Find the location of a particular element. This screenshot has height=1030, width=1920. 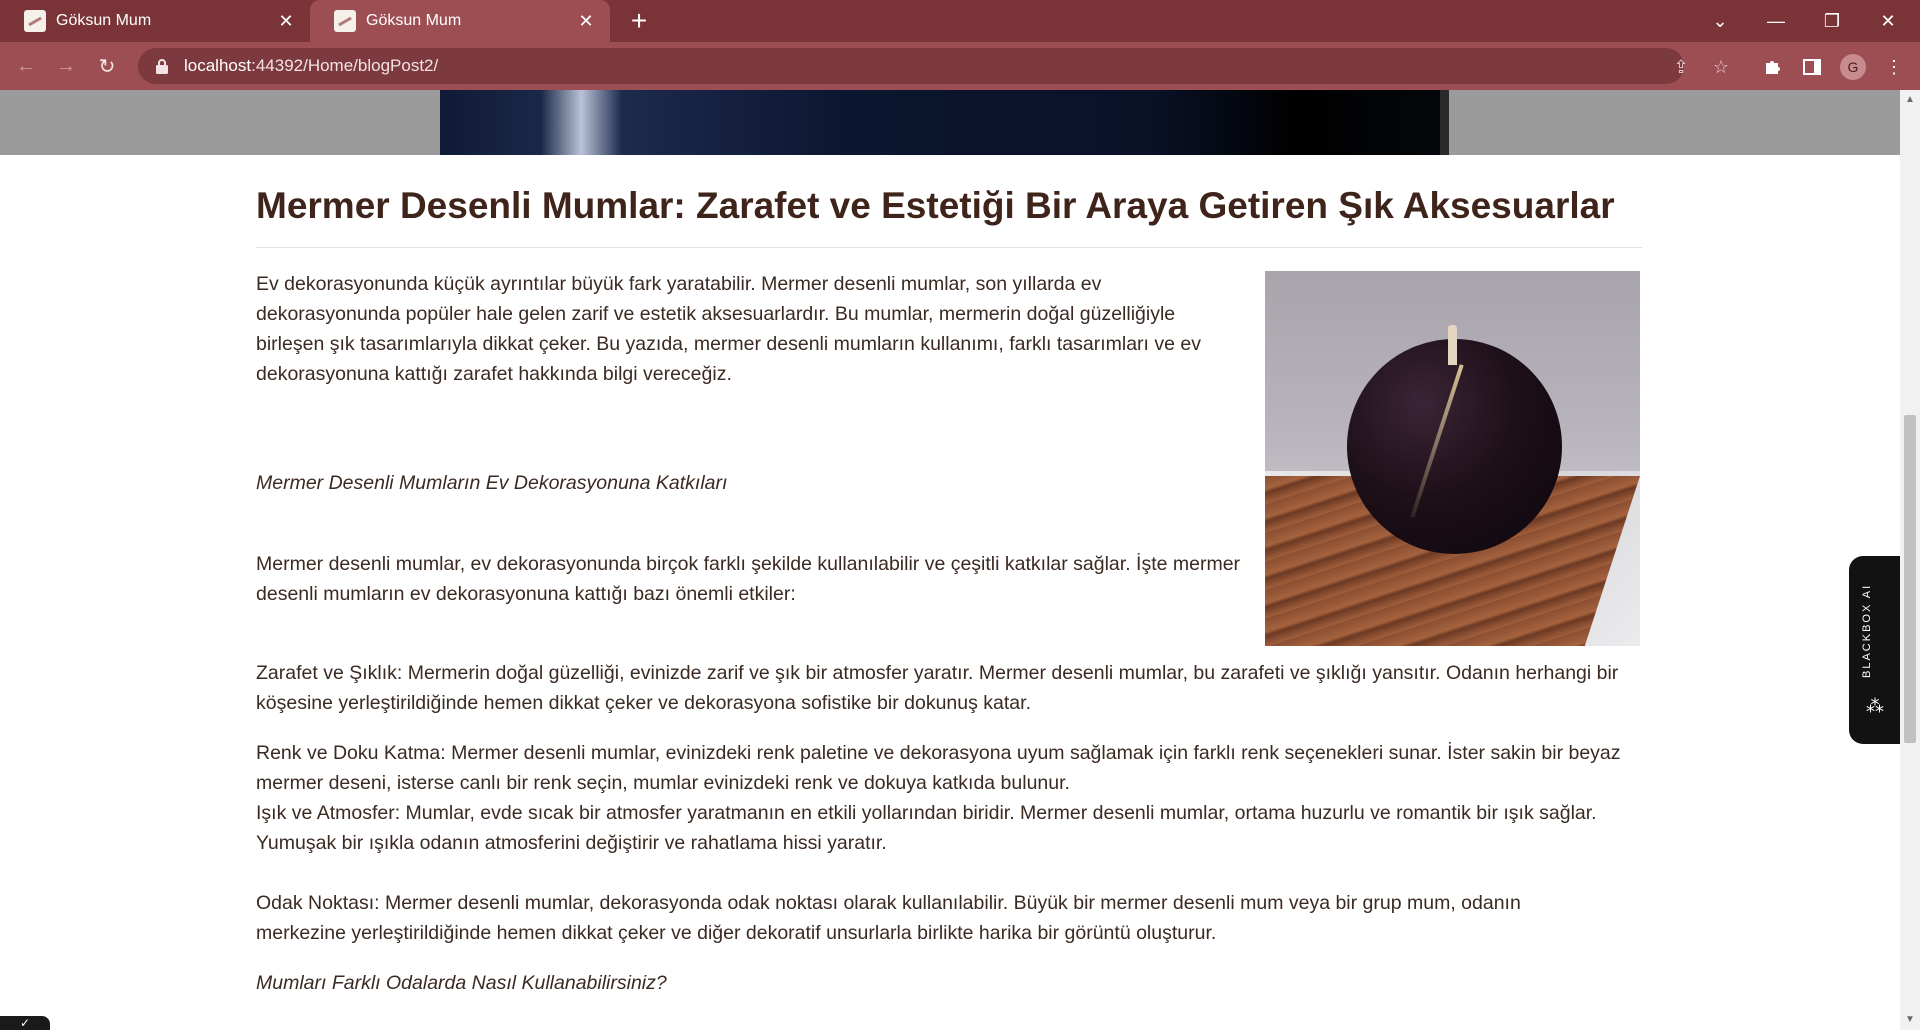

arrow-left-icon: ← is located at coordinates (26, 66).